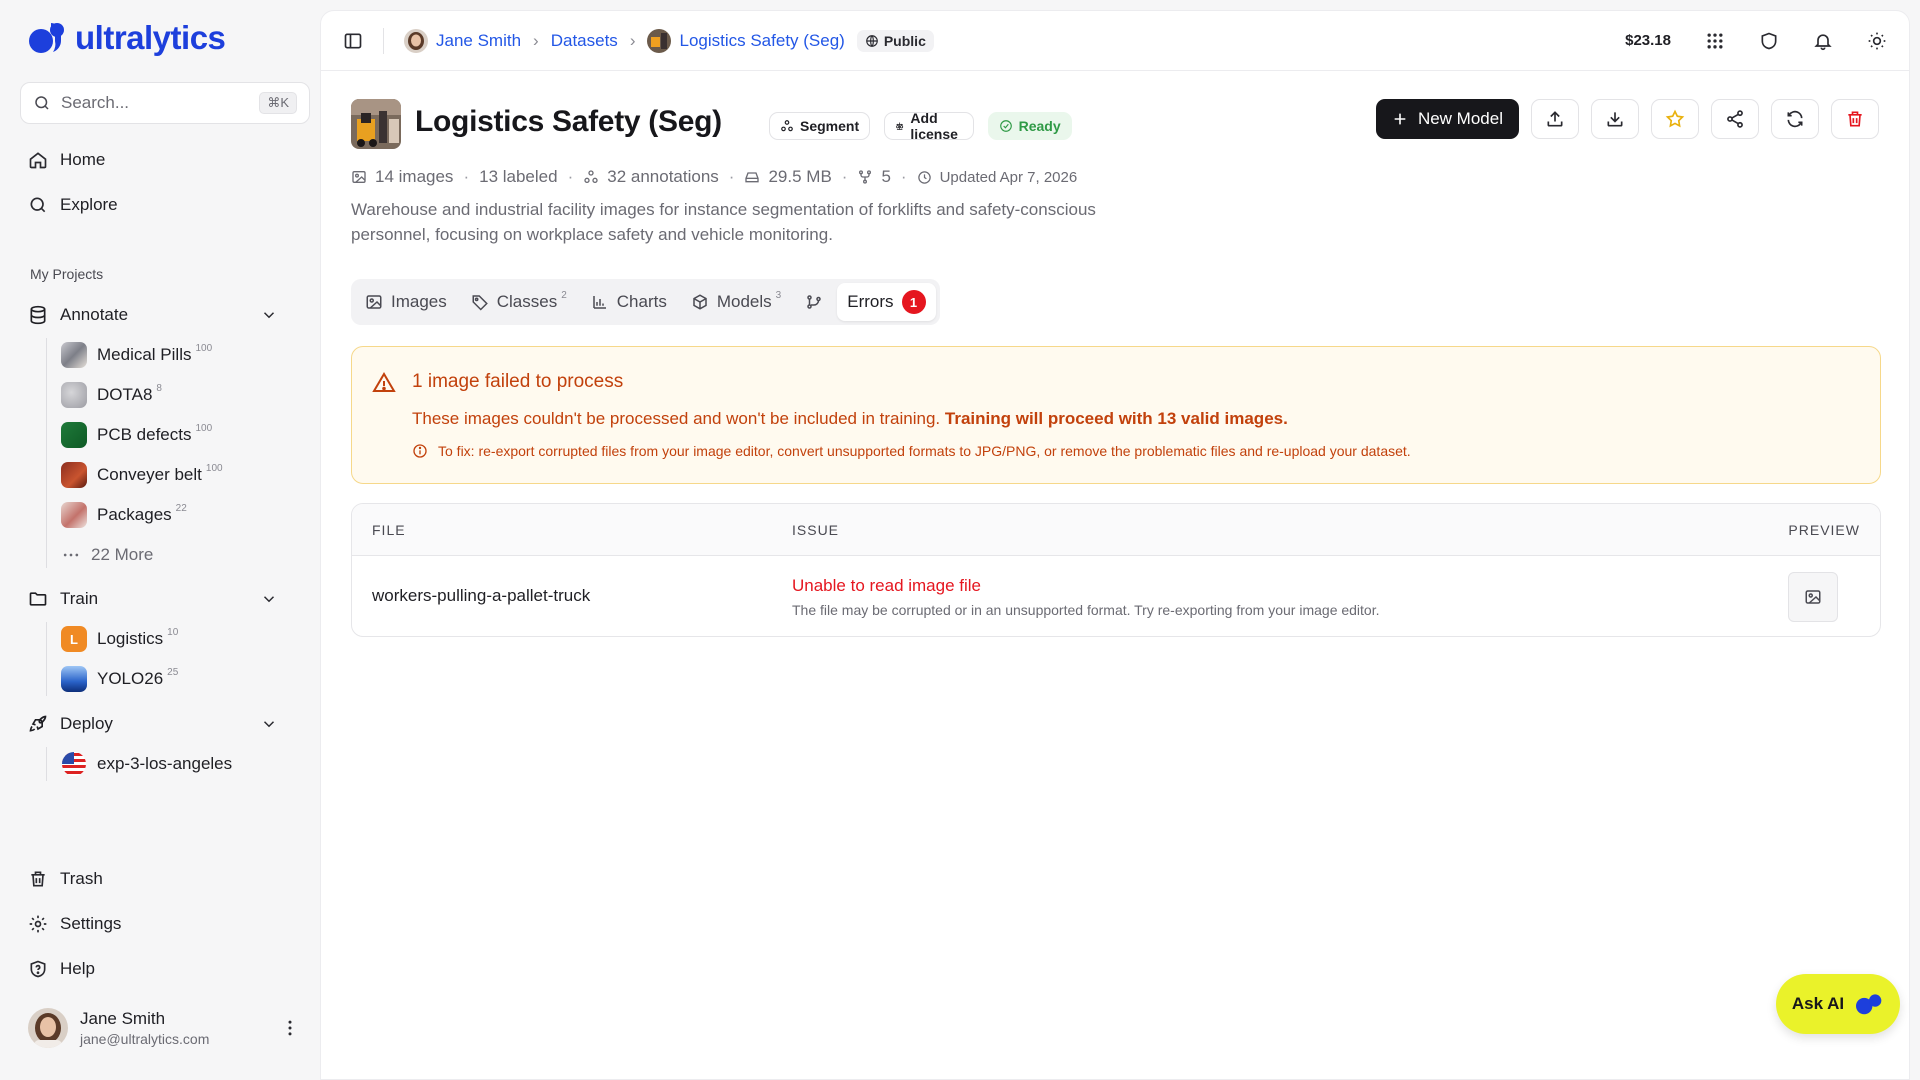  I want to click on tab-classes: Classes 2, so click(519, 302).